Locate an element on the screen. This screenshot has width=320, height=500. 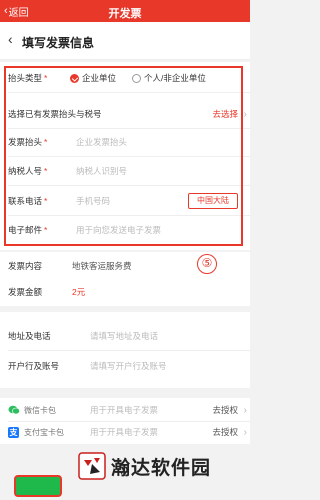
radio-unchecked-icon is located at coordinates (136, 78).